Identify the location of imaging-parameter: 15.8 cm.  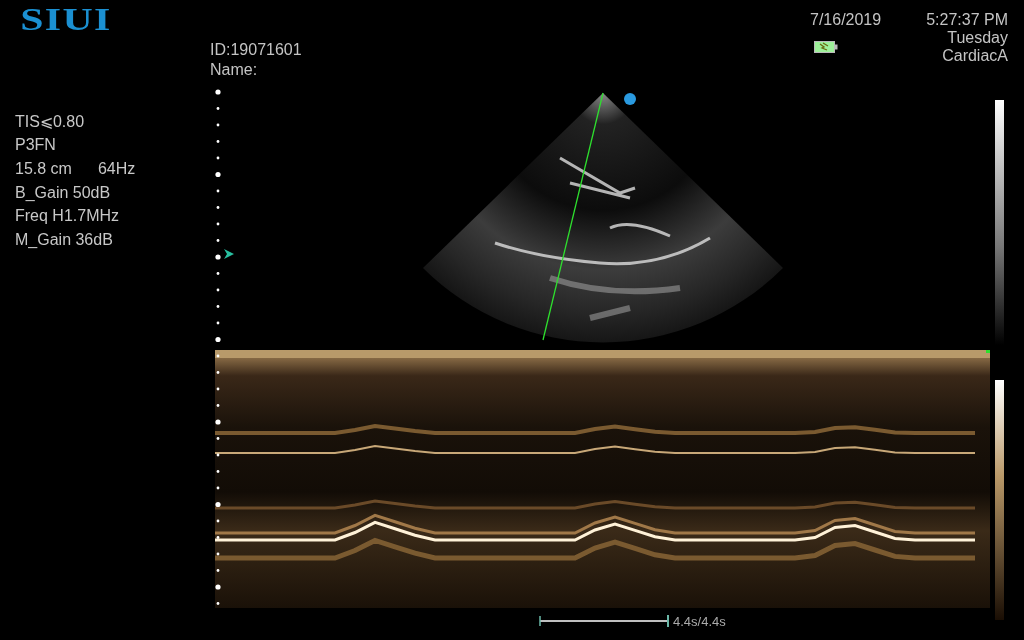
(43, 169).